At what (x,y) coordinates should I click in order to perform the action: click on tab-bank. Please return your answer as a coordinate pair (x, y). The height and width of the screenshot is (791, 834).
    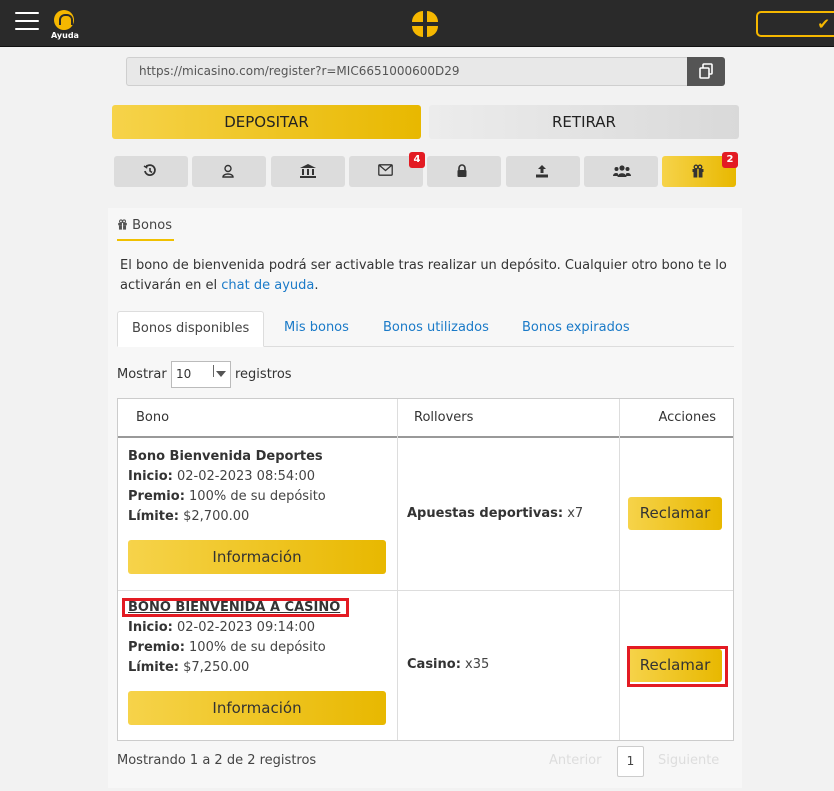
    Looking at the image, I should click on (308, 171).